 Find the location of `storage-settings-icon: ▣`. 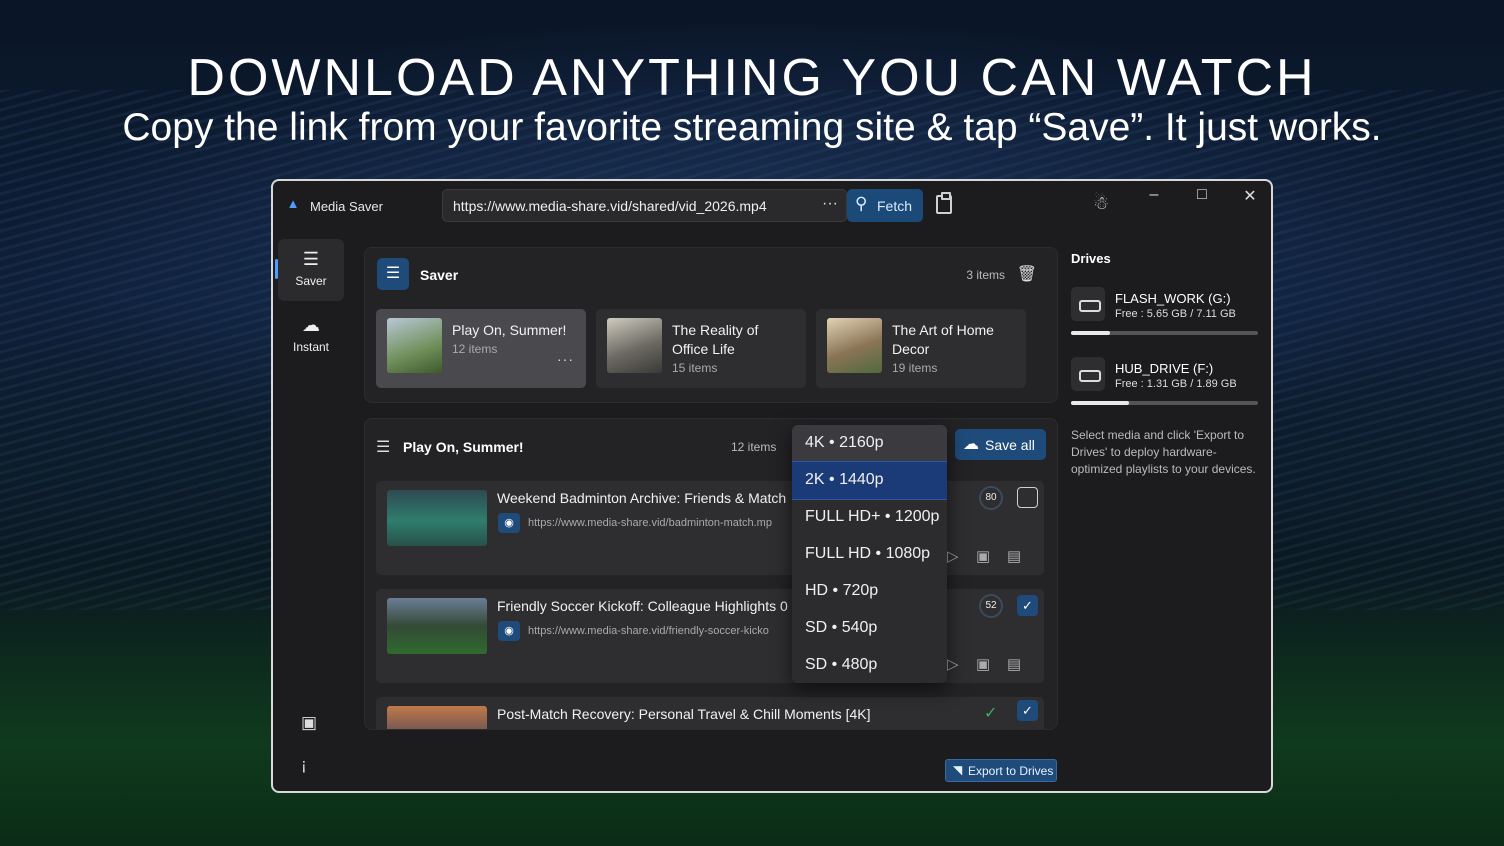

storage-settings-icon: ▣ is located at coordinates (309, 723).